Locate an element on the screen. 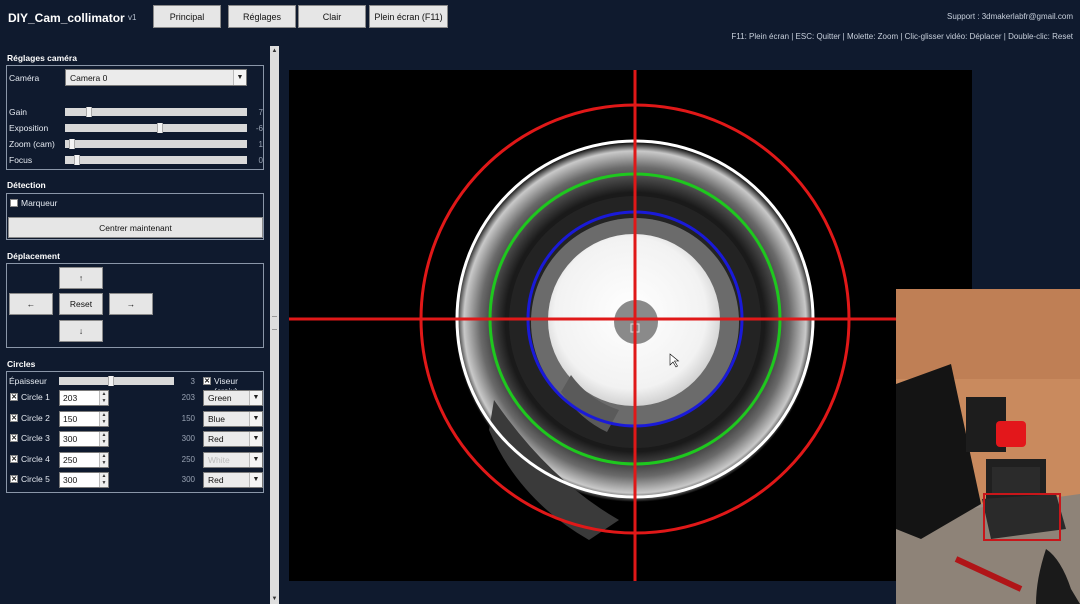 The width and height of the screenshot is (1080, 604). movement-box: ↑ ← Reset → ↓ is located at coordinates (135, 305).